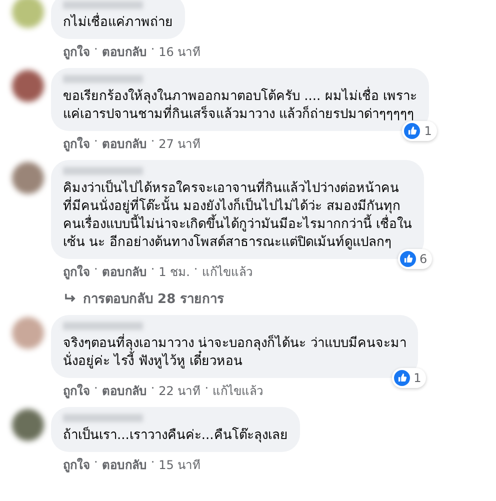  I want to click on comment-time: 16 นาที, so click(179, 51).